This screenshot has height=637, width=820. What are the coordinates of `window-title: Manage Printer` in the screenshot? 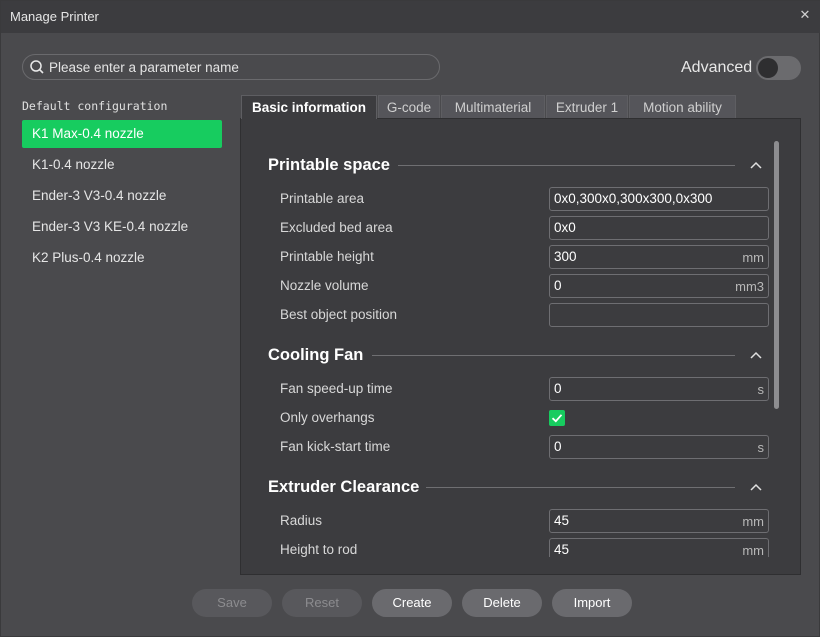 It's located at (54, 16).